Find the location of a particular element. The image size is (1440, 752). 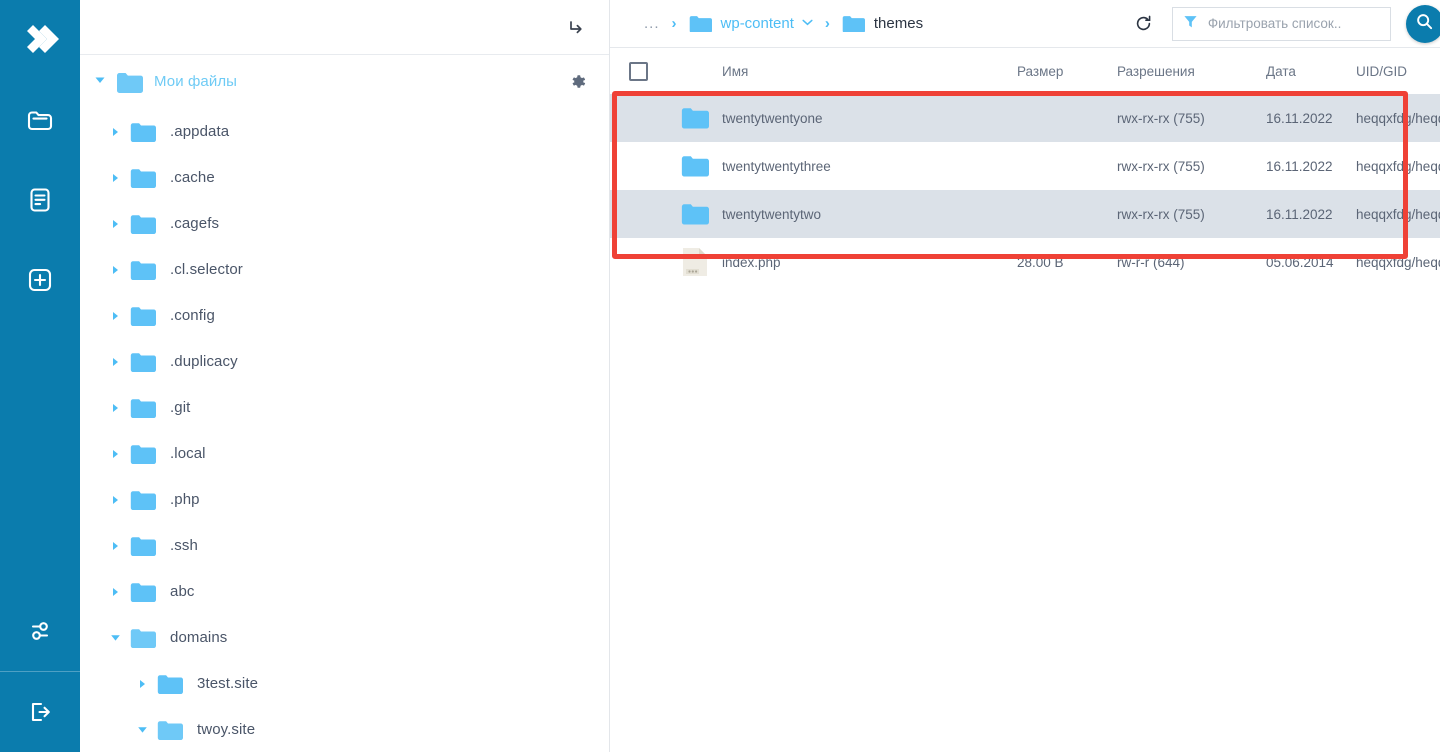

rail-item-file-manager is located at coordinates (40, 120).